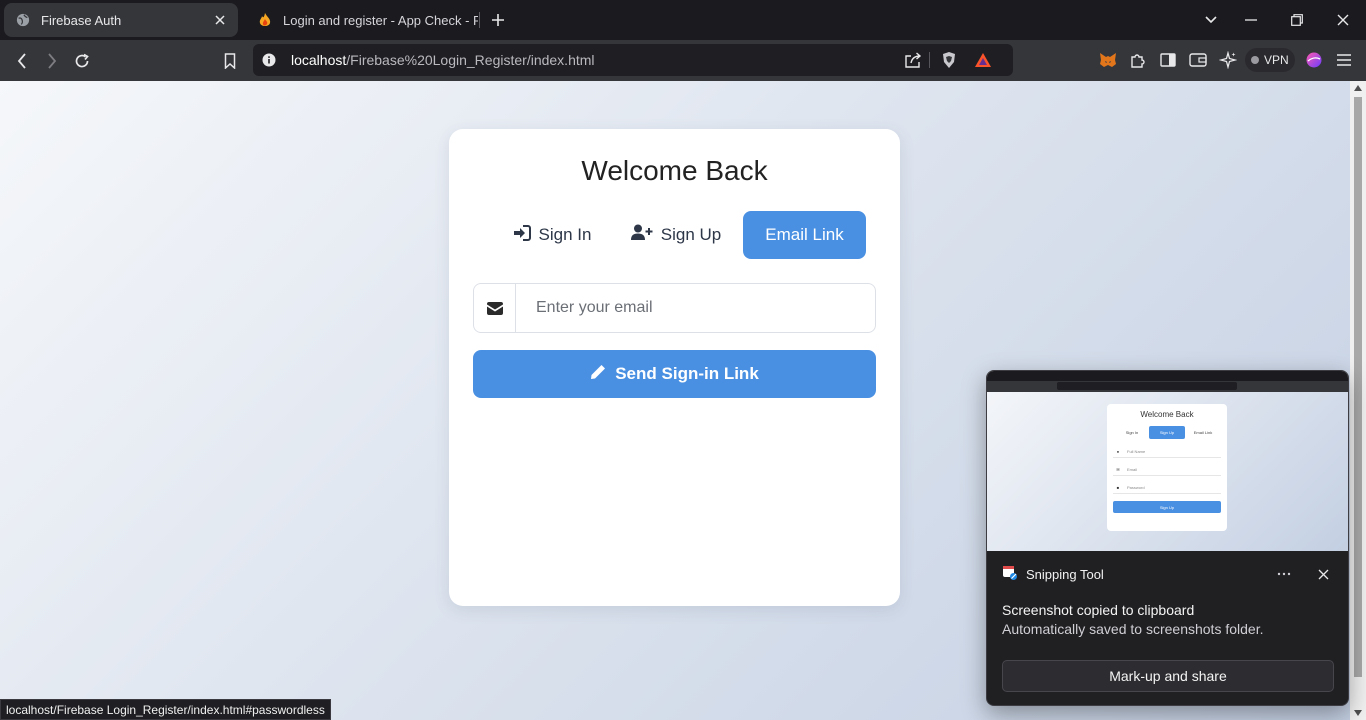 The height and width of the screenshot is (720, 1366). Describe the element at coordinates (1211, 20) in the screenshot. I see `tab-search-chevron-icon` at that location.